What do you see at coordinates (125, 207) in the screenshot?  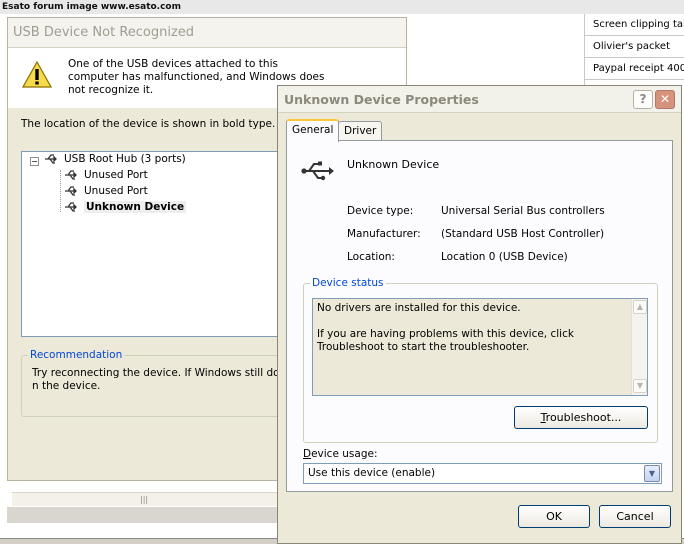 I see `tree-node-unknown-device: Unknown Device` at bounding box center [125, 207].